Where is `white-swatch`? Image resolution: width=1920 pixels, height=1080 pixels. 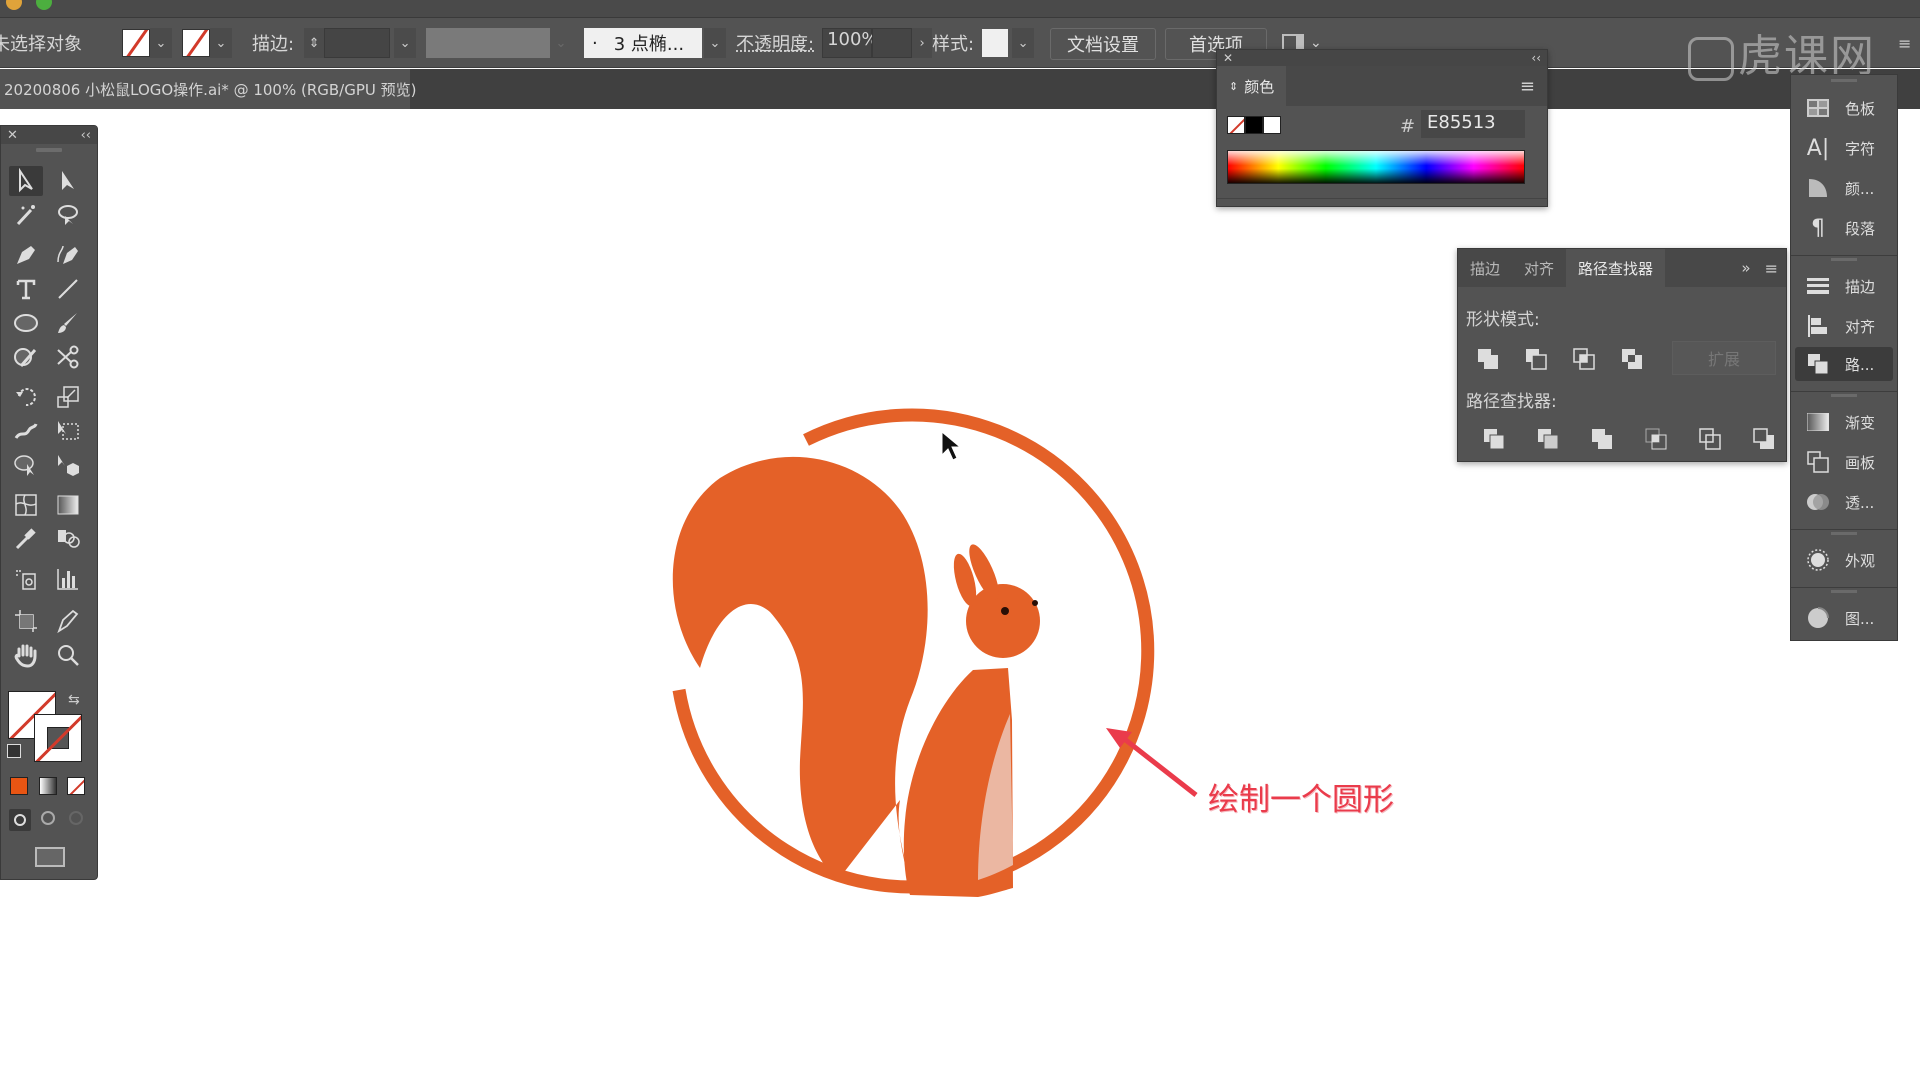
white-swatch is located at coordinates (1272, 125).